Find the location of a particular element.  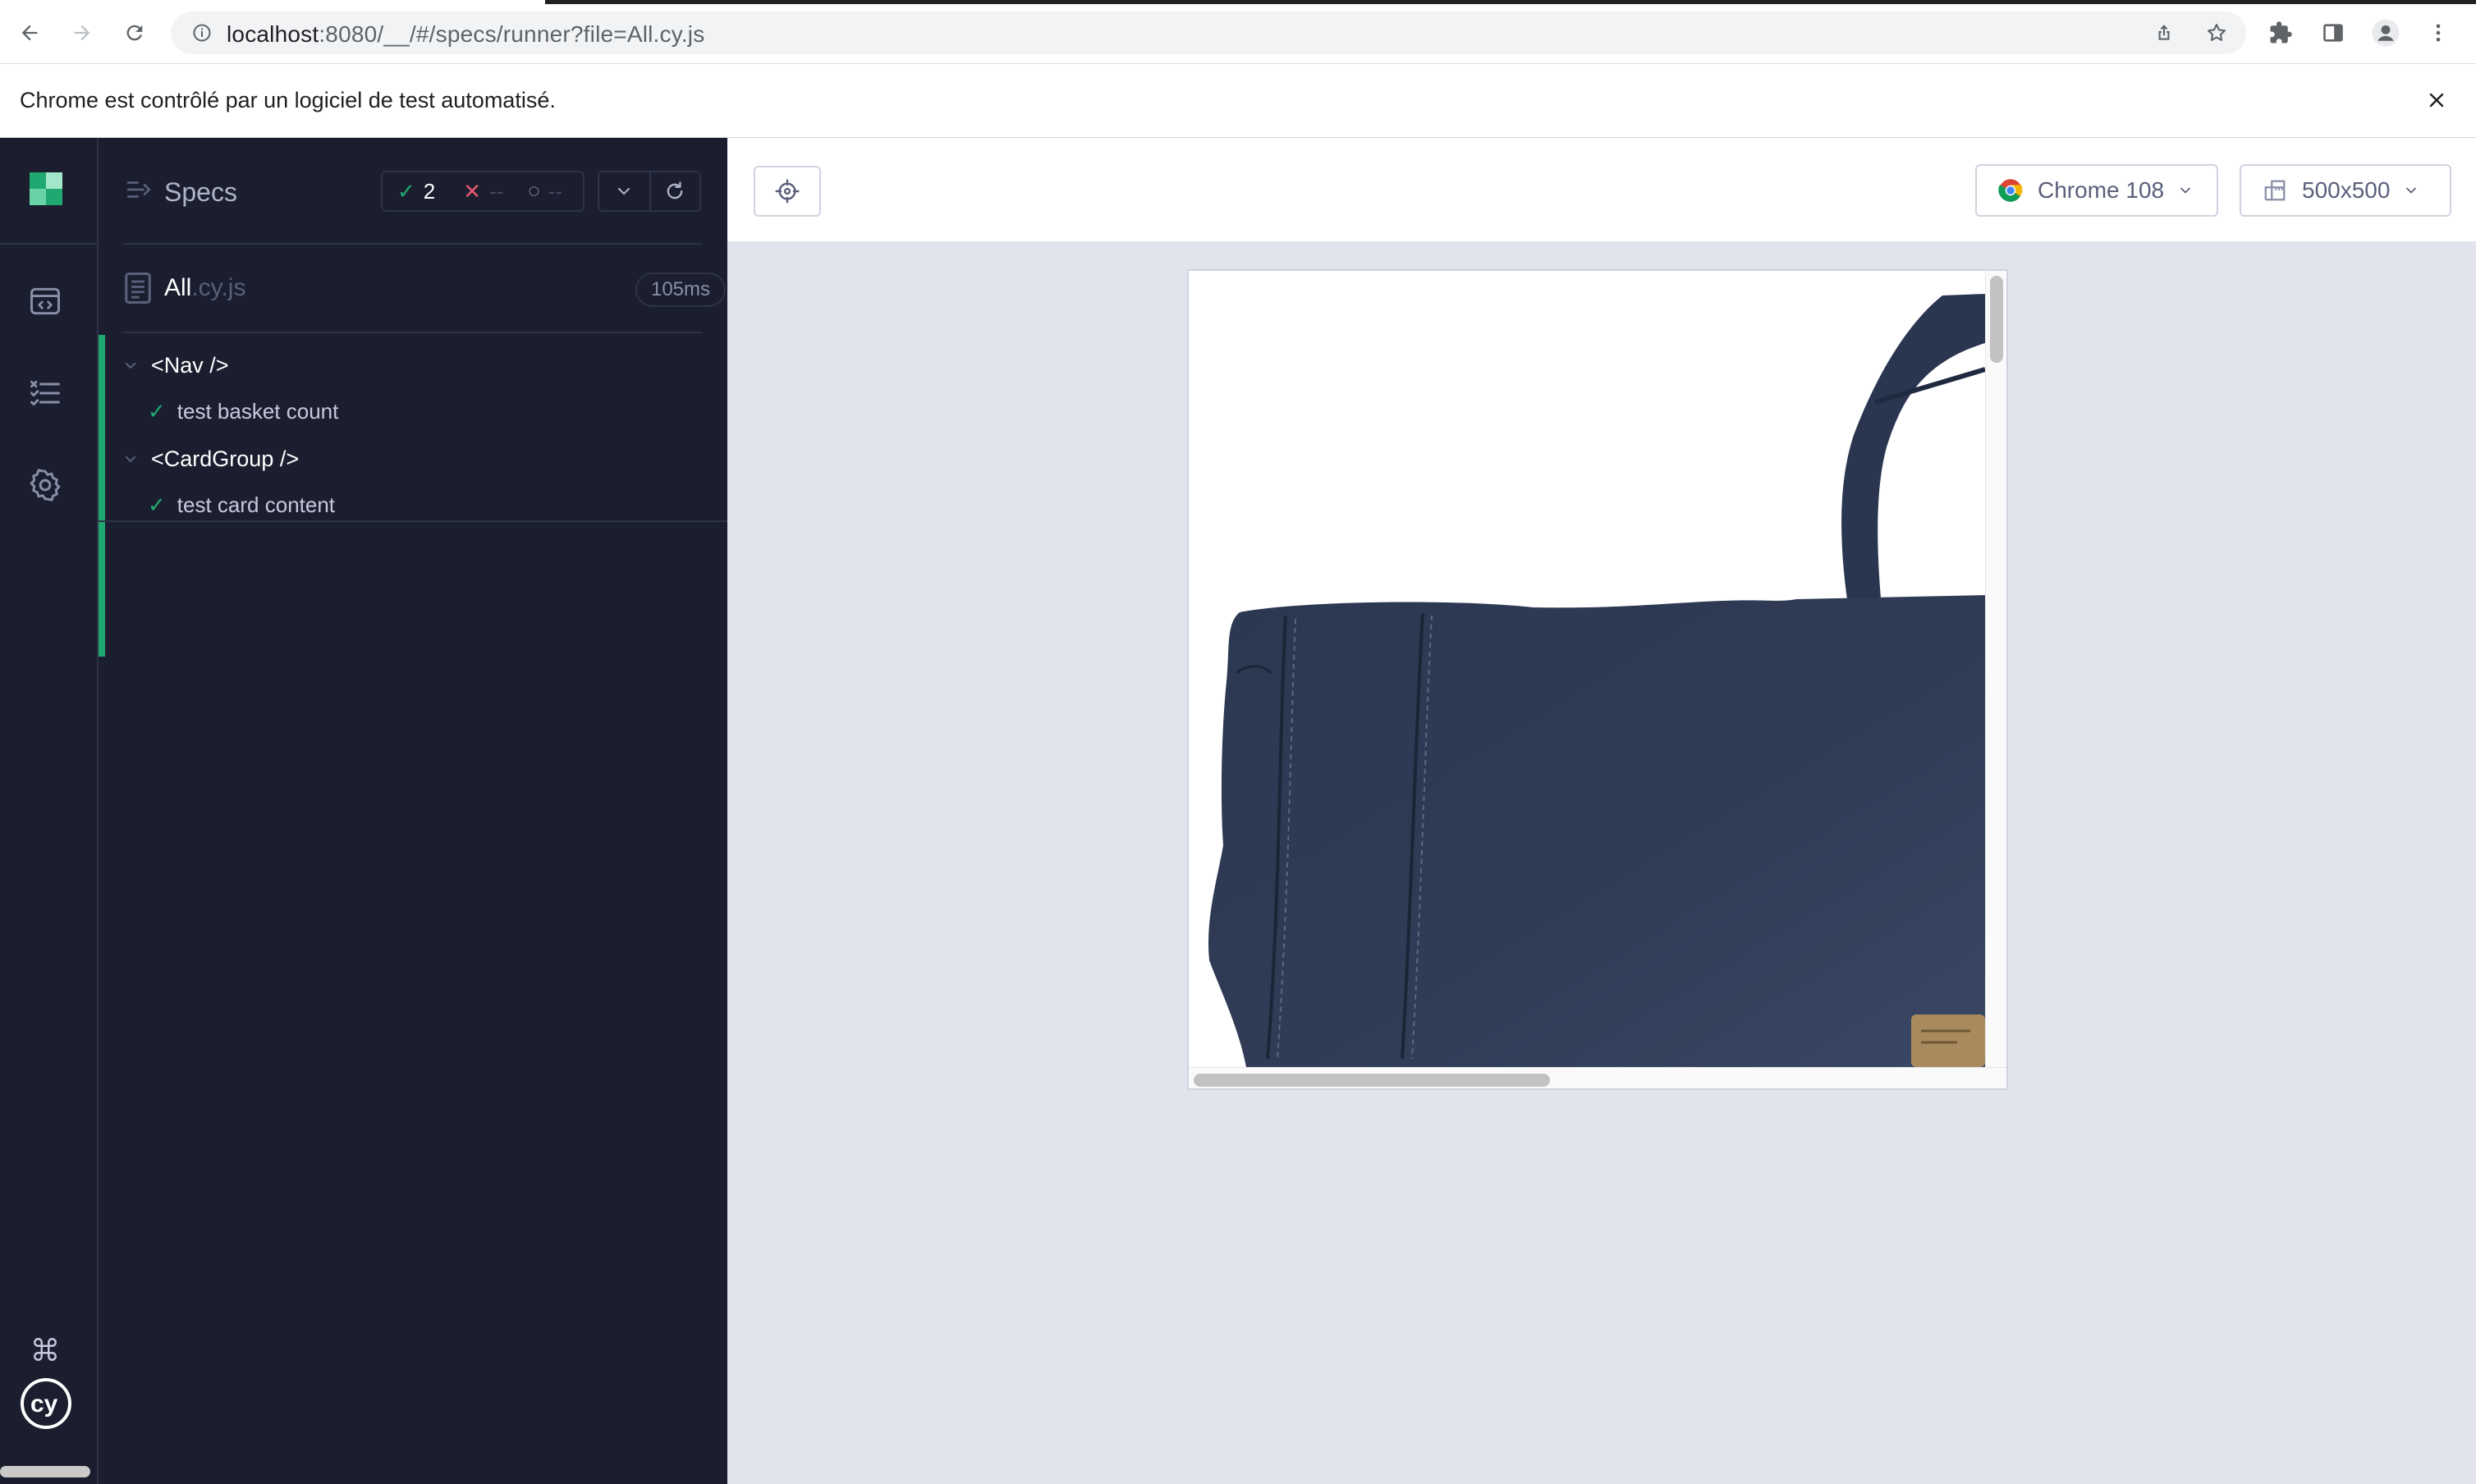

cross-icon: ✕ is located at coordinates (472, 191).